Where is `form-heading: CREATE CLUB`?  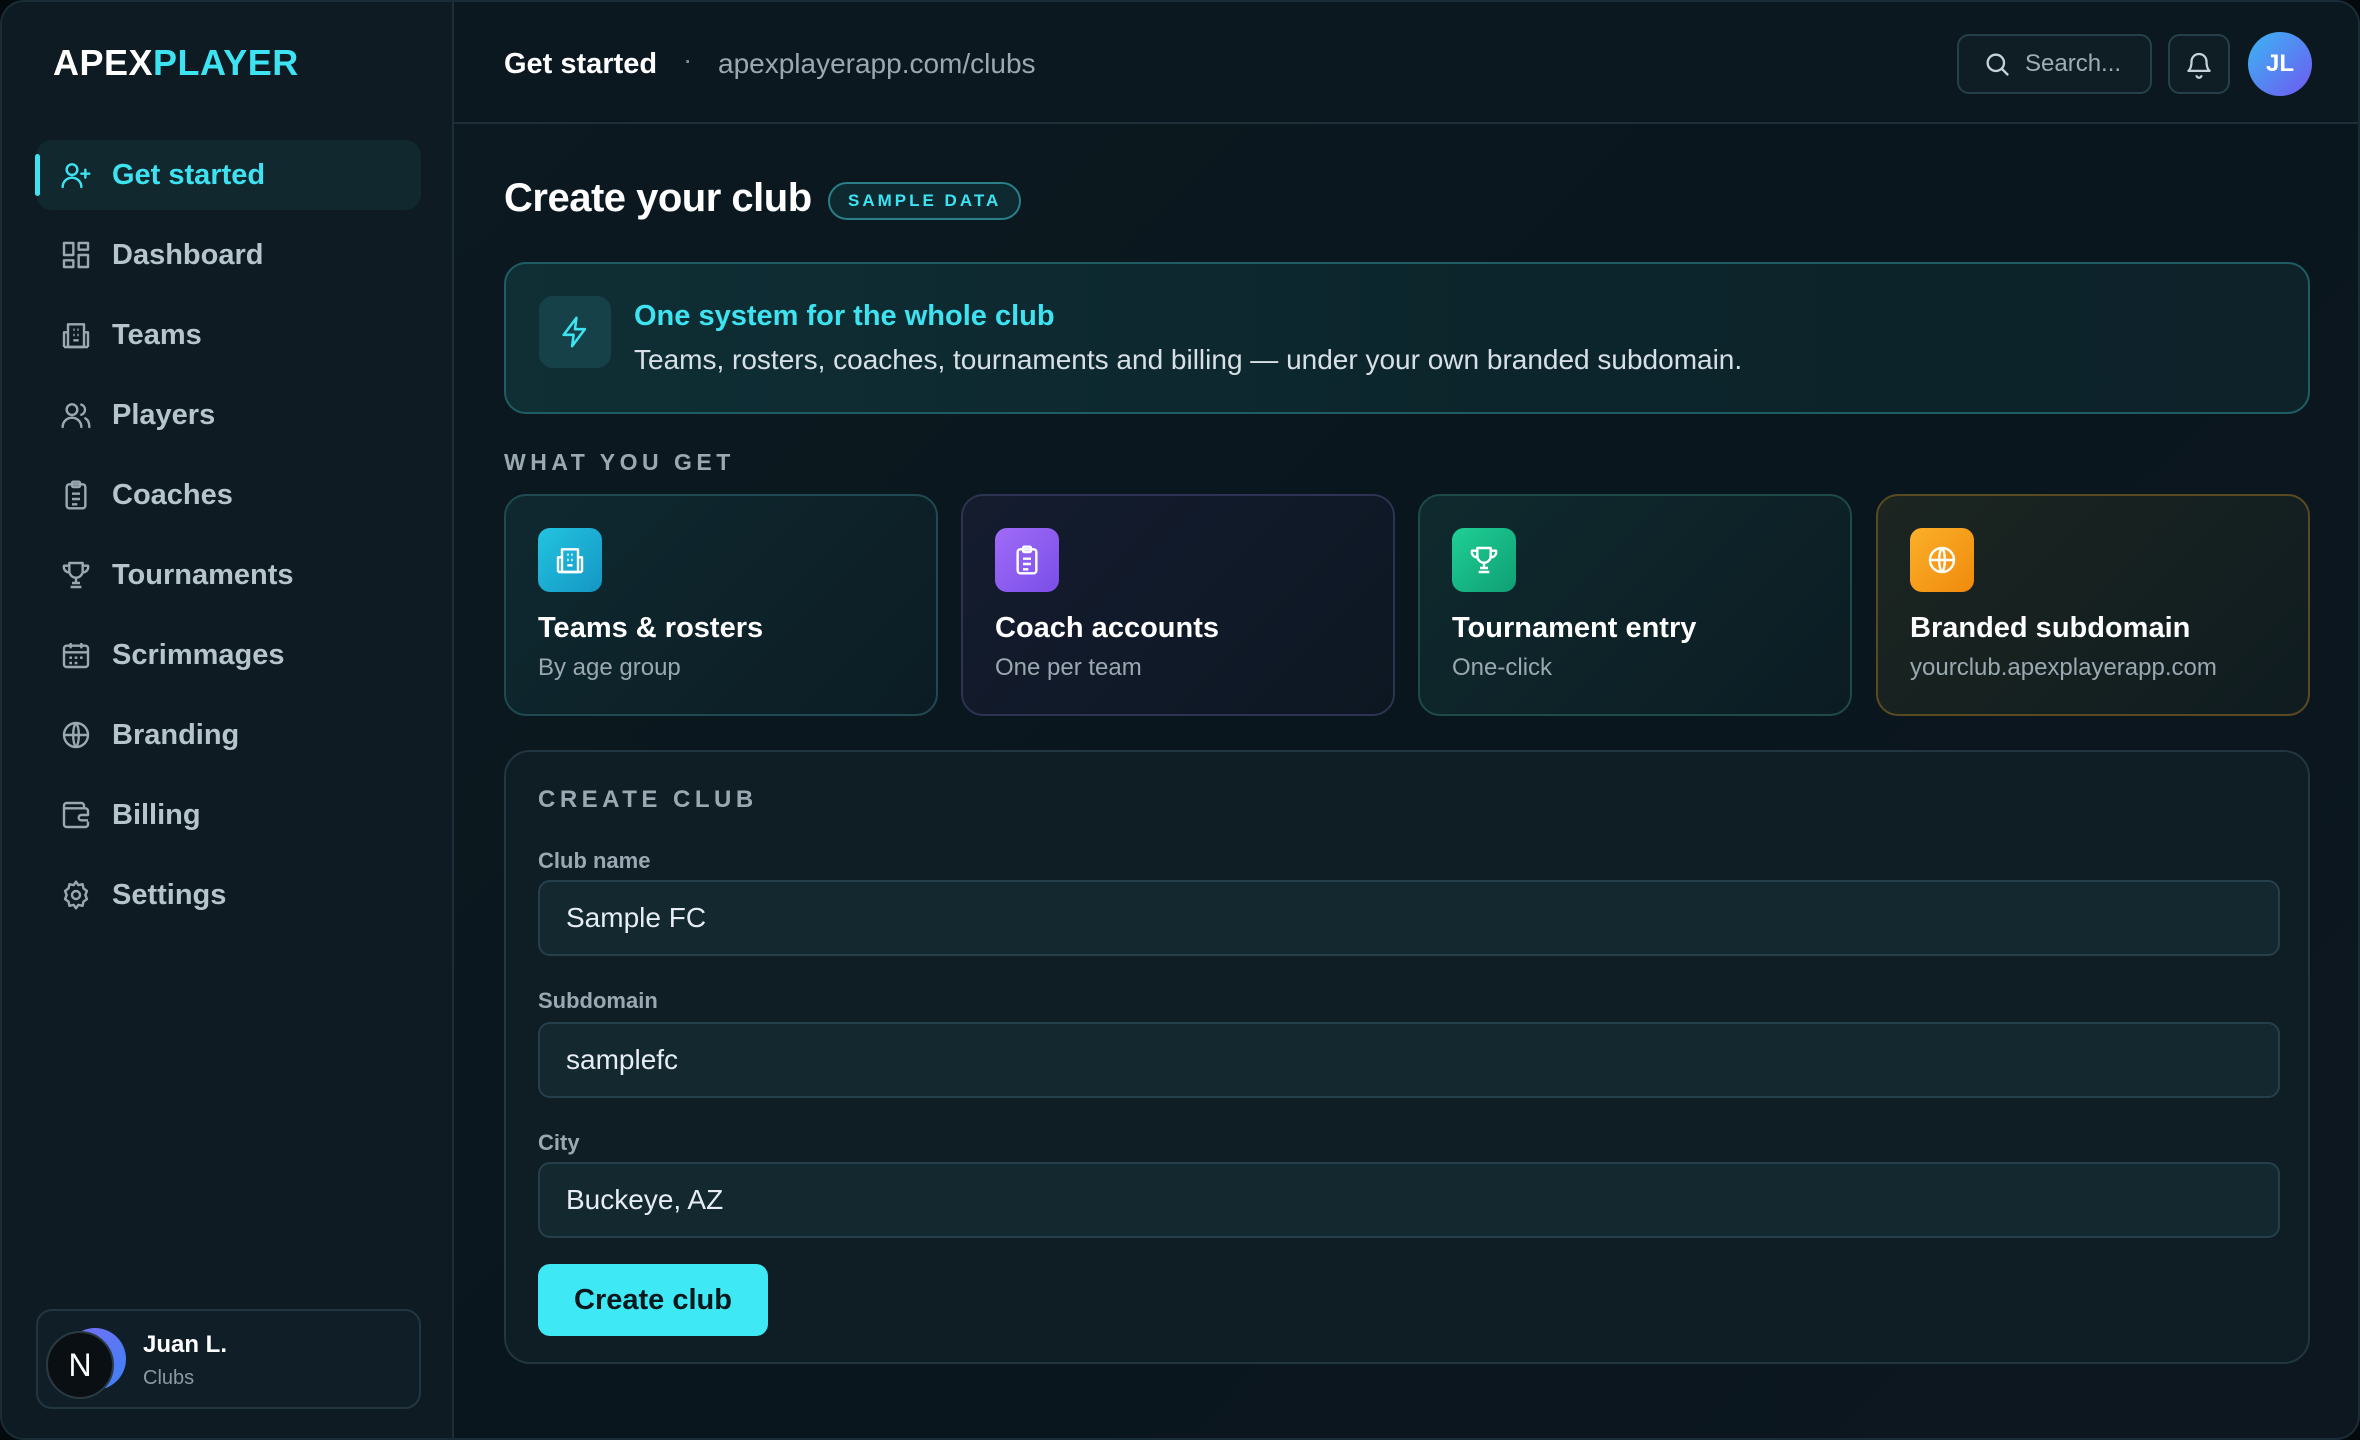 form-heading: CREATE CLUB is located at coordinates (648, 799).